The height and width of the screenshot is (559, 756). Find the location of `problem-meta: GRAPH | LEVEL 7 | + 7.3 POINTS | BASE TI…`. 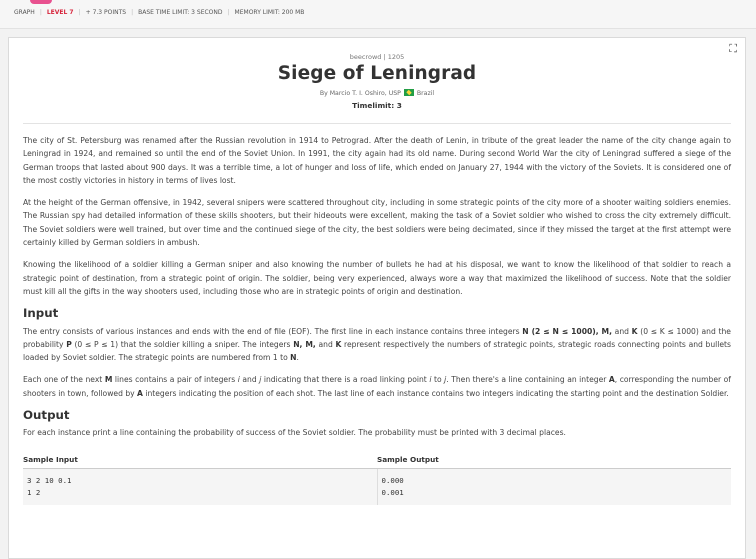

problem-meta: GRAPH | LEVEL 7 | + 7.3 POINTS | BASE TI… is located at coordinates (159, 12).